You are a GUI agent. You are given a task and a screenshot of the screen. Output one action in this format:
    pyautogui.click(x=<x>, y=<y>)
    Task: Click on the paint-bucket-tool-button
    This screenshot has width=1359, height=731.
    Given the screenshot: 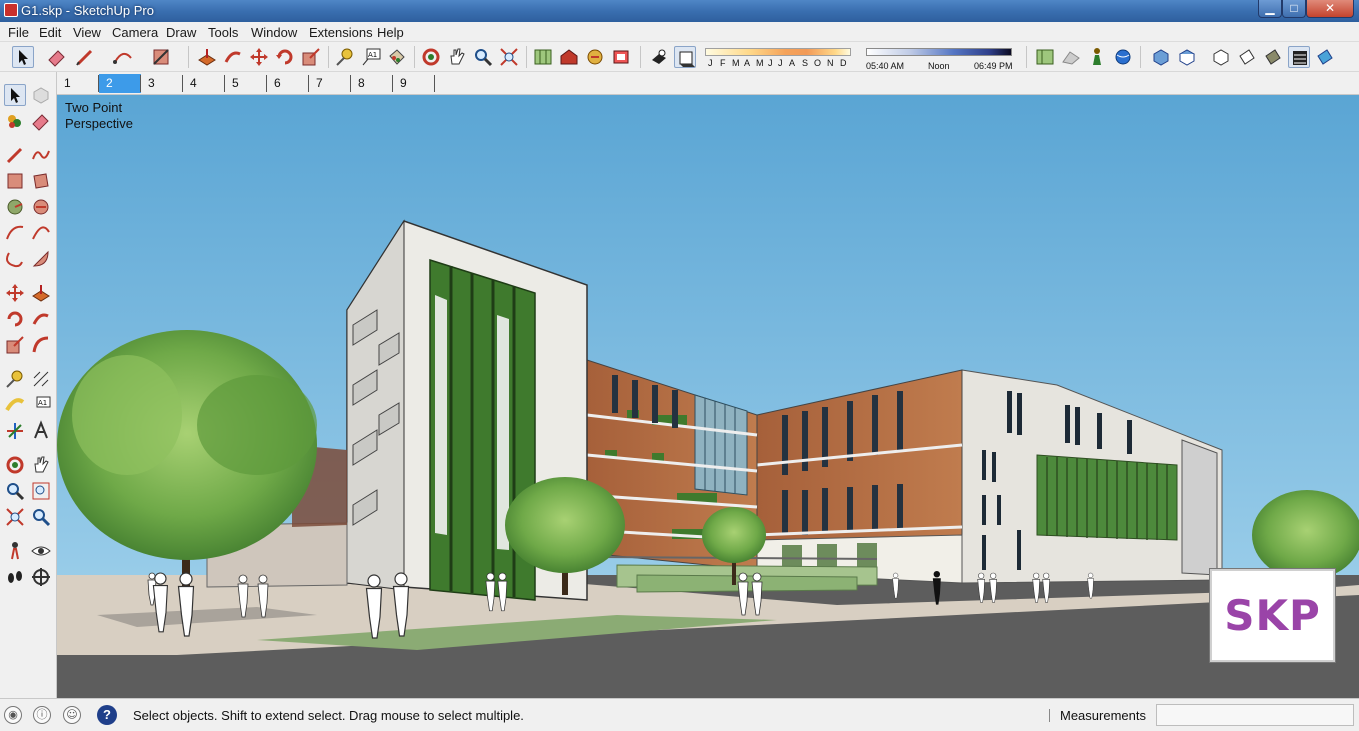 What is the action you would take?
    pyautogui.click(x=397, y=57)
    